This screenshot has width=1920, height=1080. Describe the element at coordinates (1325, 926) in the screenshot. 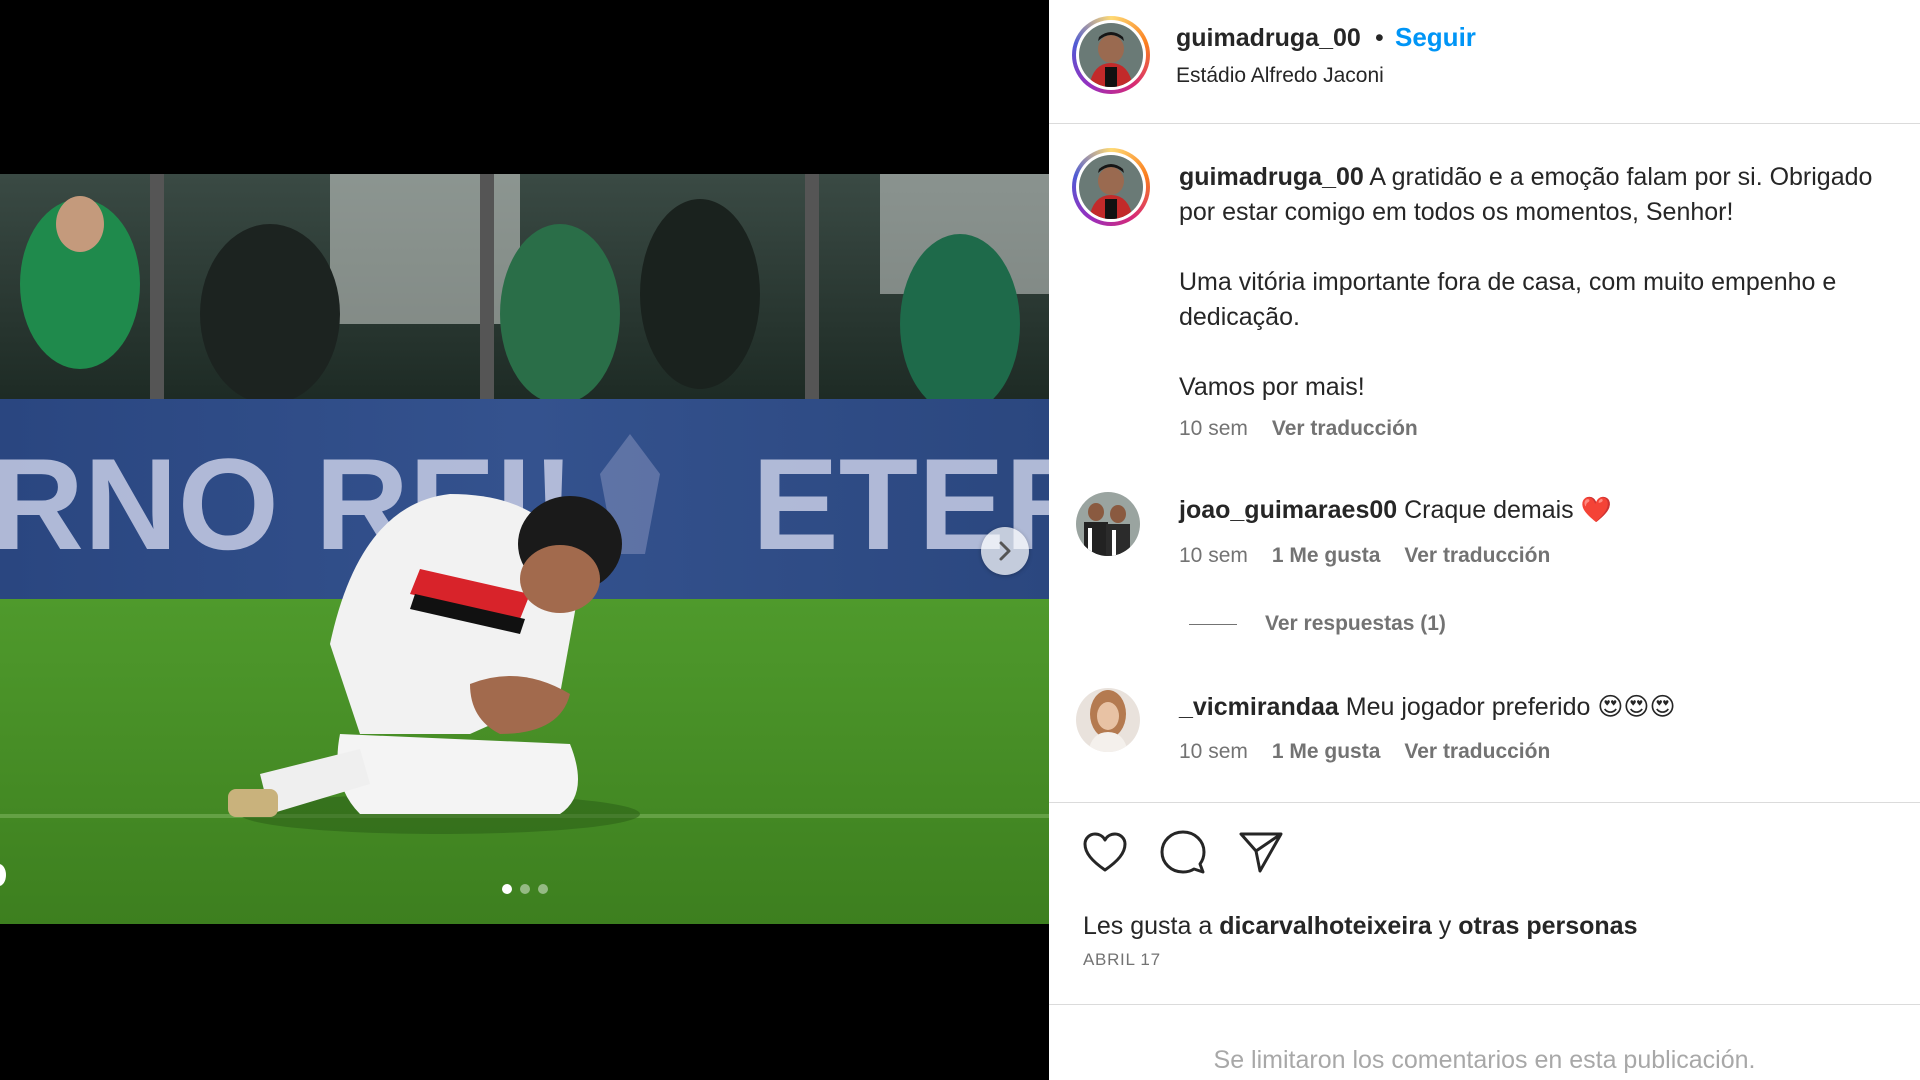

I see `liker-username: dicarvalhoteixeira` at that location.